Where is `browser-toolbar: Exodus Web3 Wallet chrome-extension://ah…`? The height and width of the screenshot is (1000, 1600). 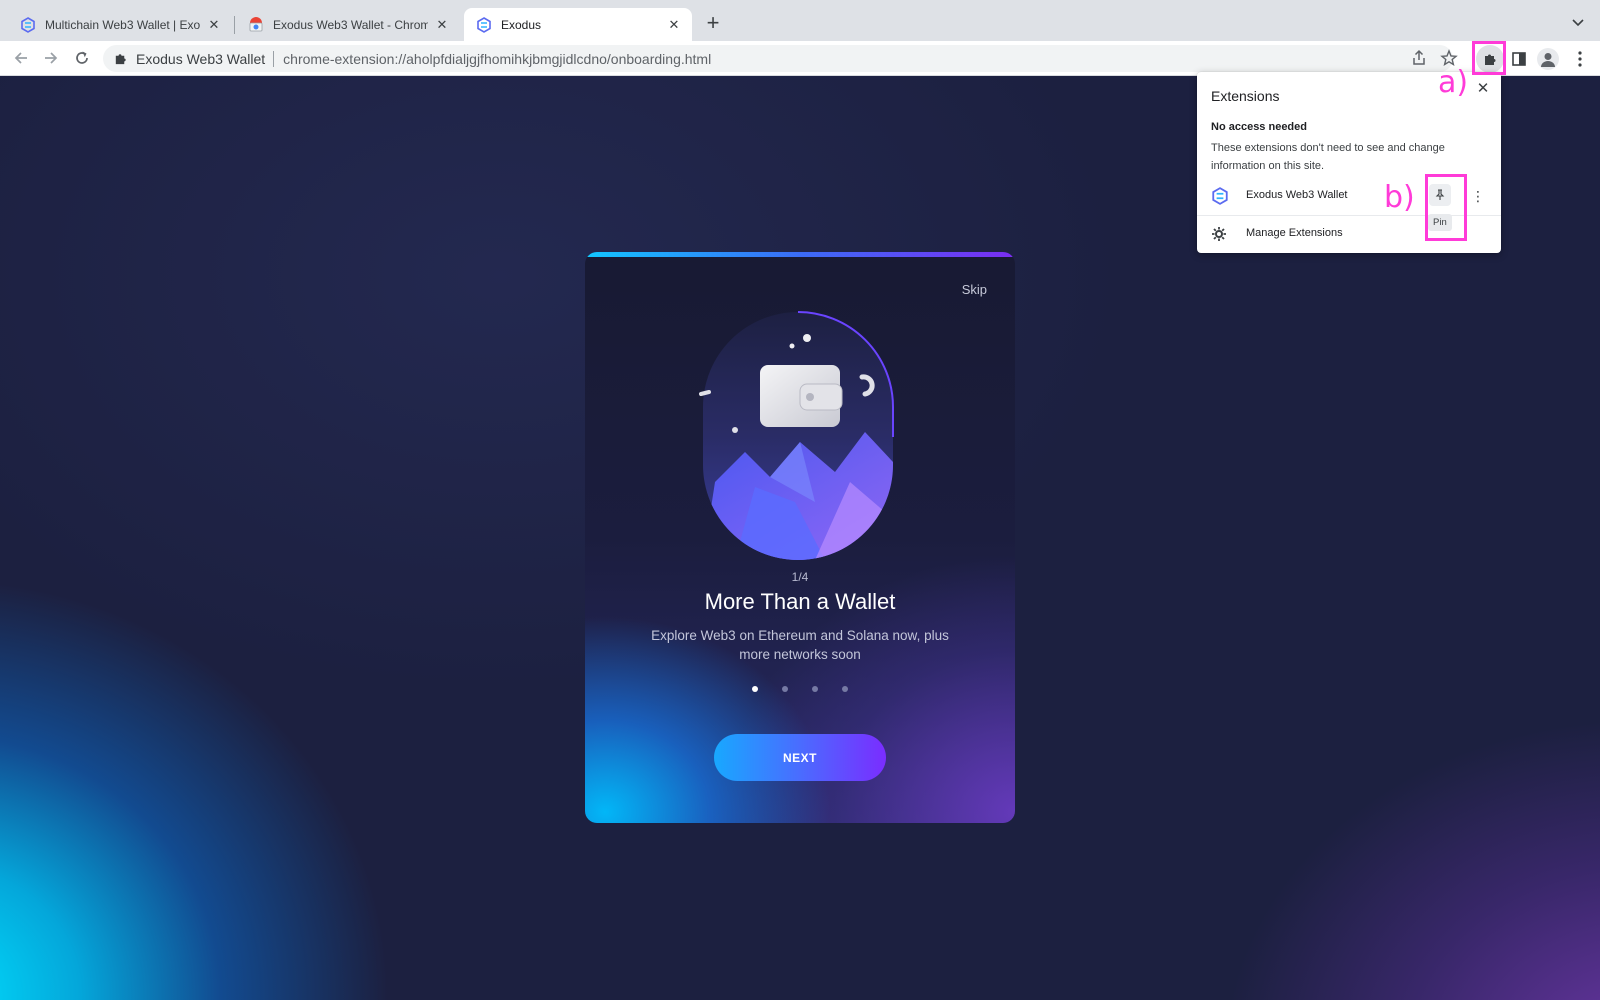
browser-toolbar: Exodus Web3 Wallet chrome-extension://ah… is located at coordinates (800, 58).